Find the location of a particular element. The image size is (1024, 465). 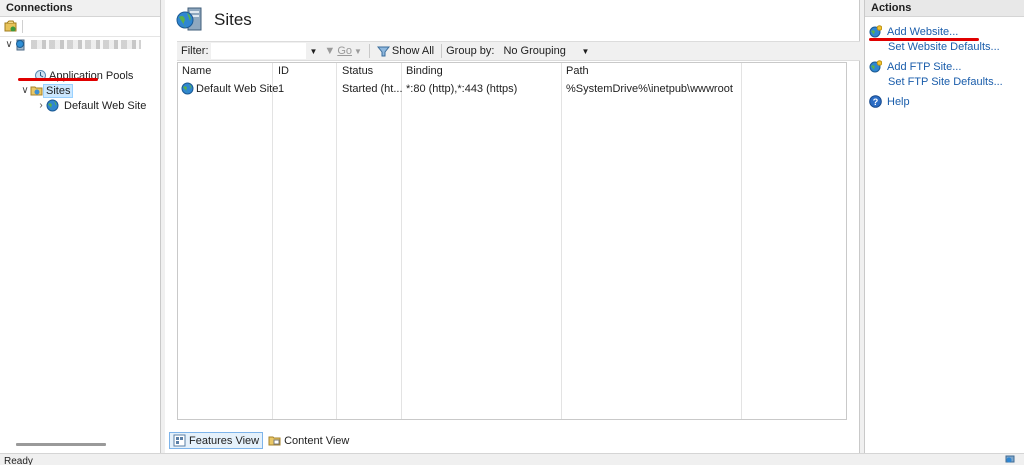

network-icon is located at coordinates (1010, 460).